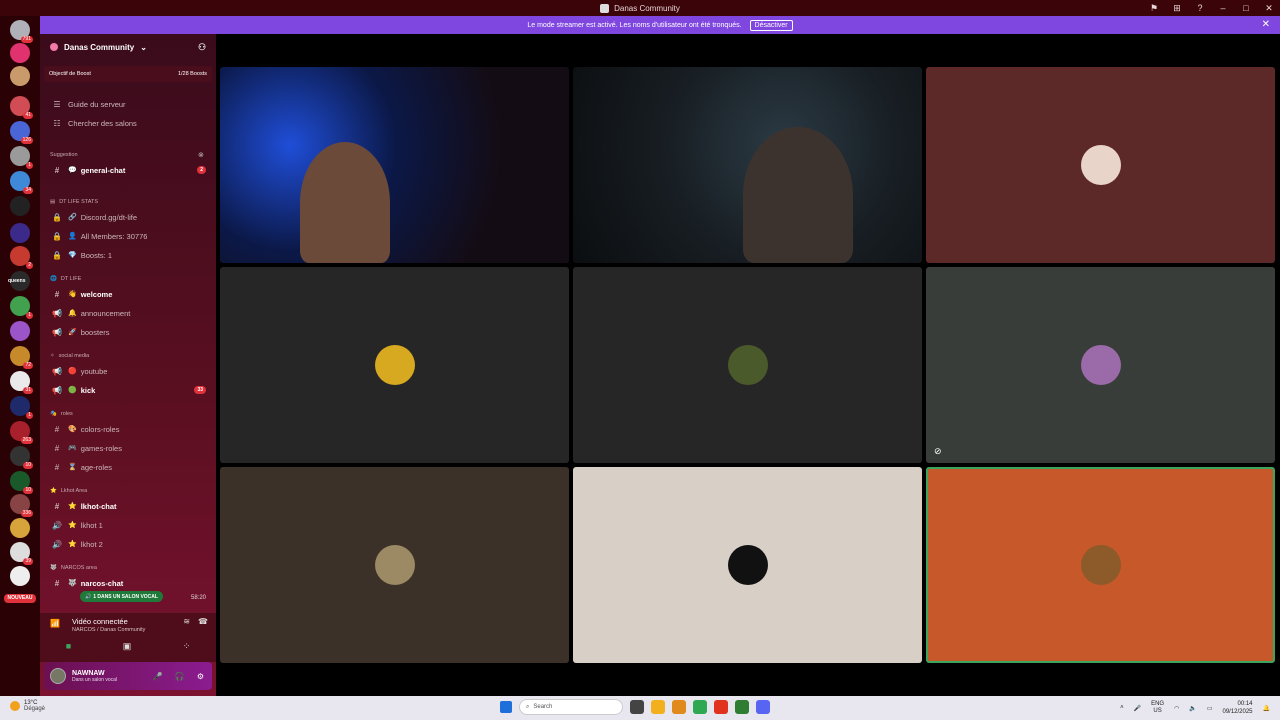 The width and height of the screenshot is (1280, 720). What do you see at coordinates (94, 676) in the screenshot?
I see `user-info: NAWNAW Dans un salon vocal` at bounding box center [94, 676].